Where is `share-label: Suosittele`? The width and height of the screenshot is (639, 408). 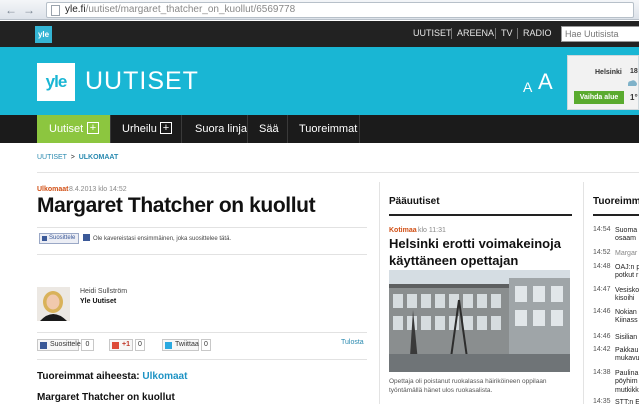
share-label: Suosittele is located at coordinates (65, 344).